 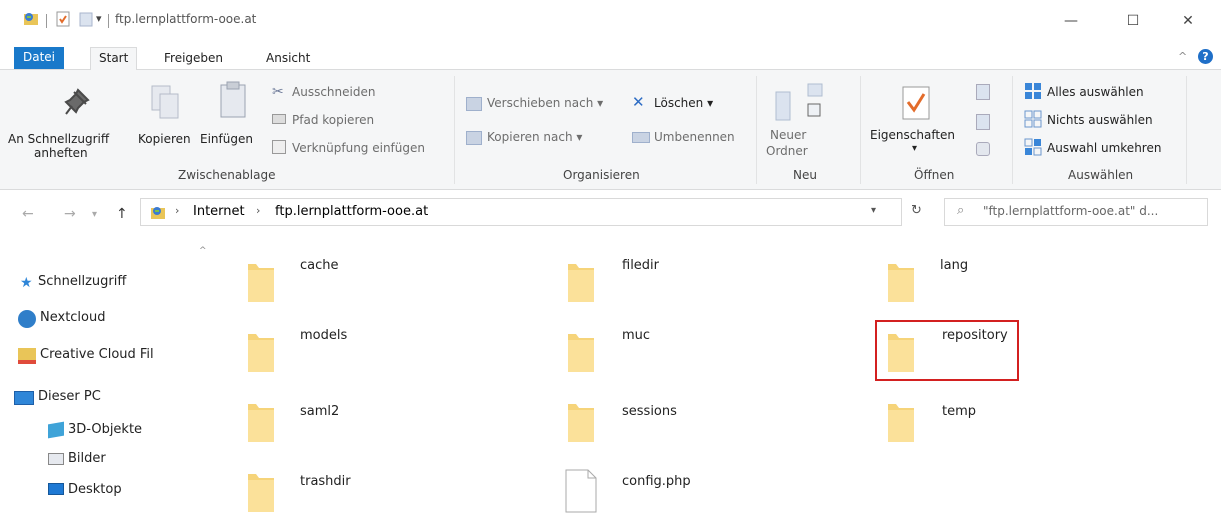 I want to click on copy-to-button: Kopieren nach ▾, so click(x=534, y=137).